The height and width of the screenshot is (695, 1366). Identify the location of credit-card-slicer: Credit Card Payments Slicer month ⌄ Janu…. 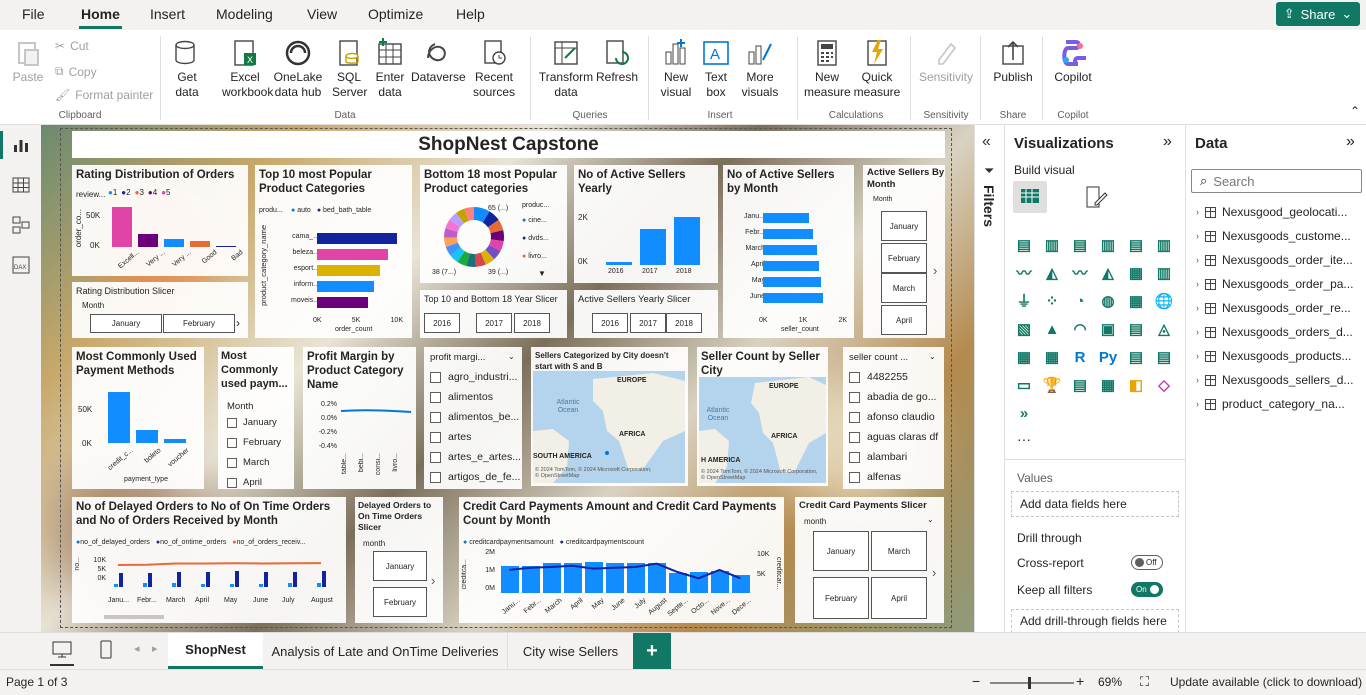
(869, 560).